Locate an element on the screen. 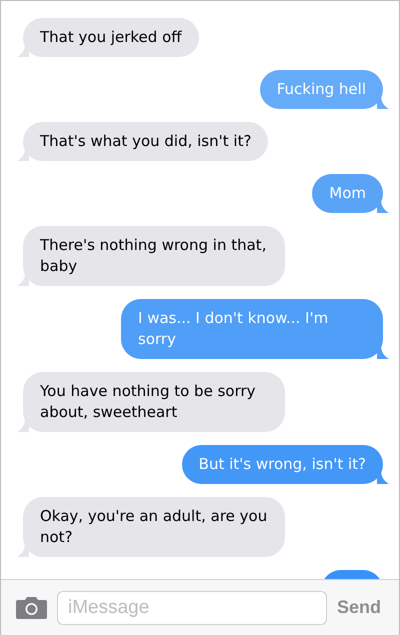  message-bubble: Fucking hell is located at coordinates (321, 89).